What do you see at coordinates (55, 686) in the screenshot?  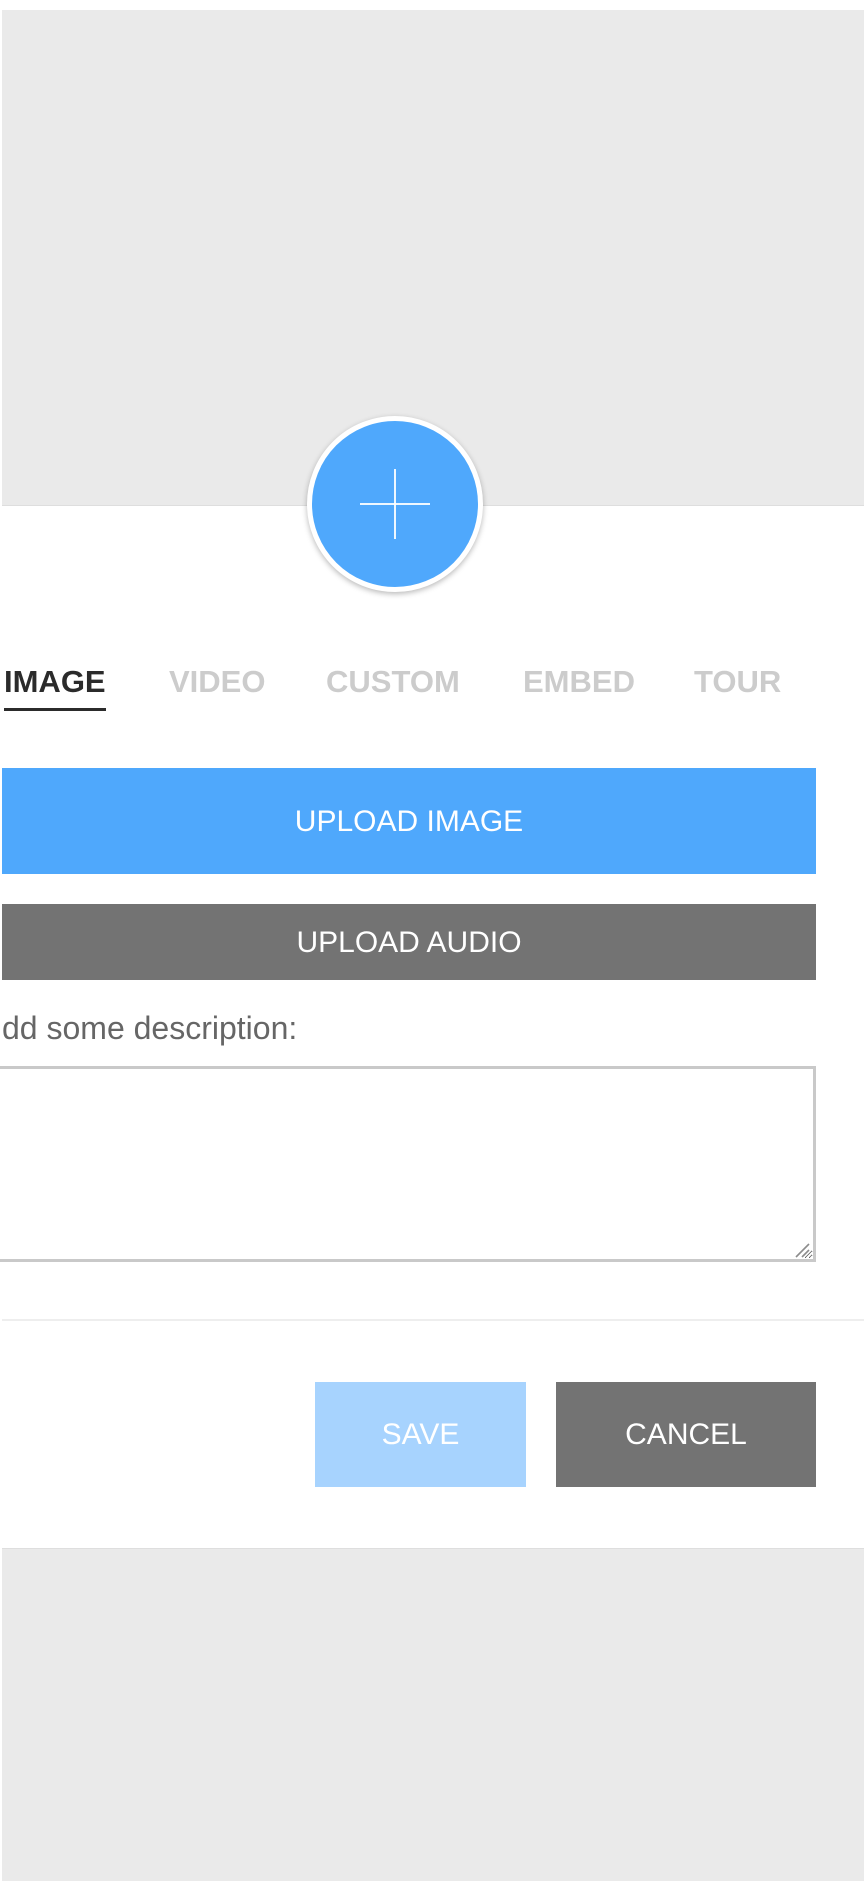 I see `tab-image: IMAGE` at bounding box center [55, 686].